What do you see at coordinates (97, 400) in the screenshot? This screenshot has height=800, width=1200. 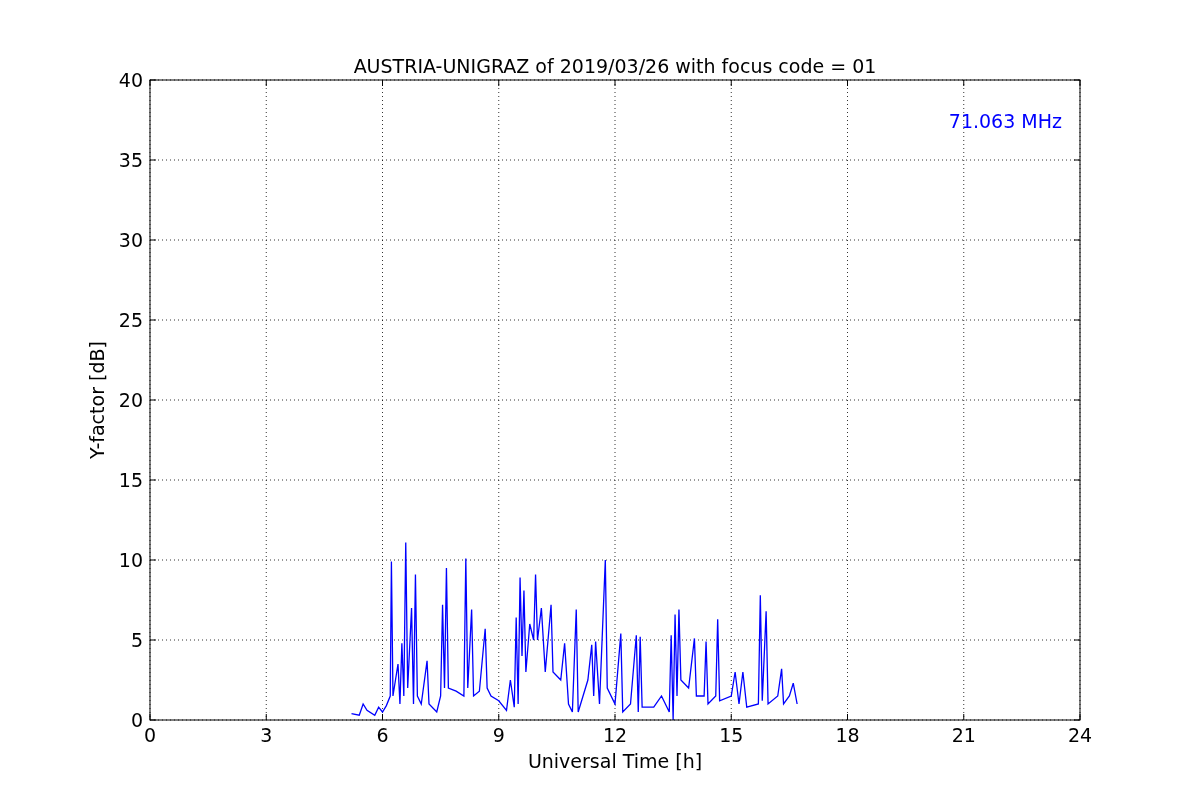 I see `y-axis-label: Y-factor [dB]` at bounding box center [97, 400].